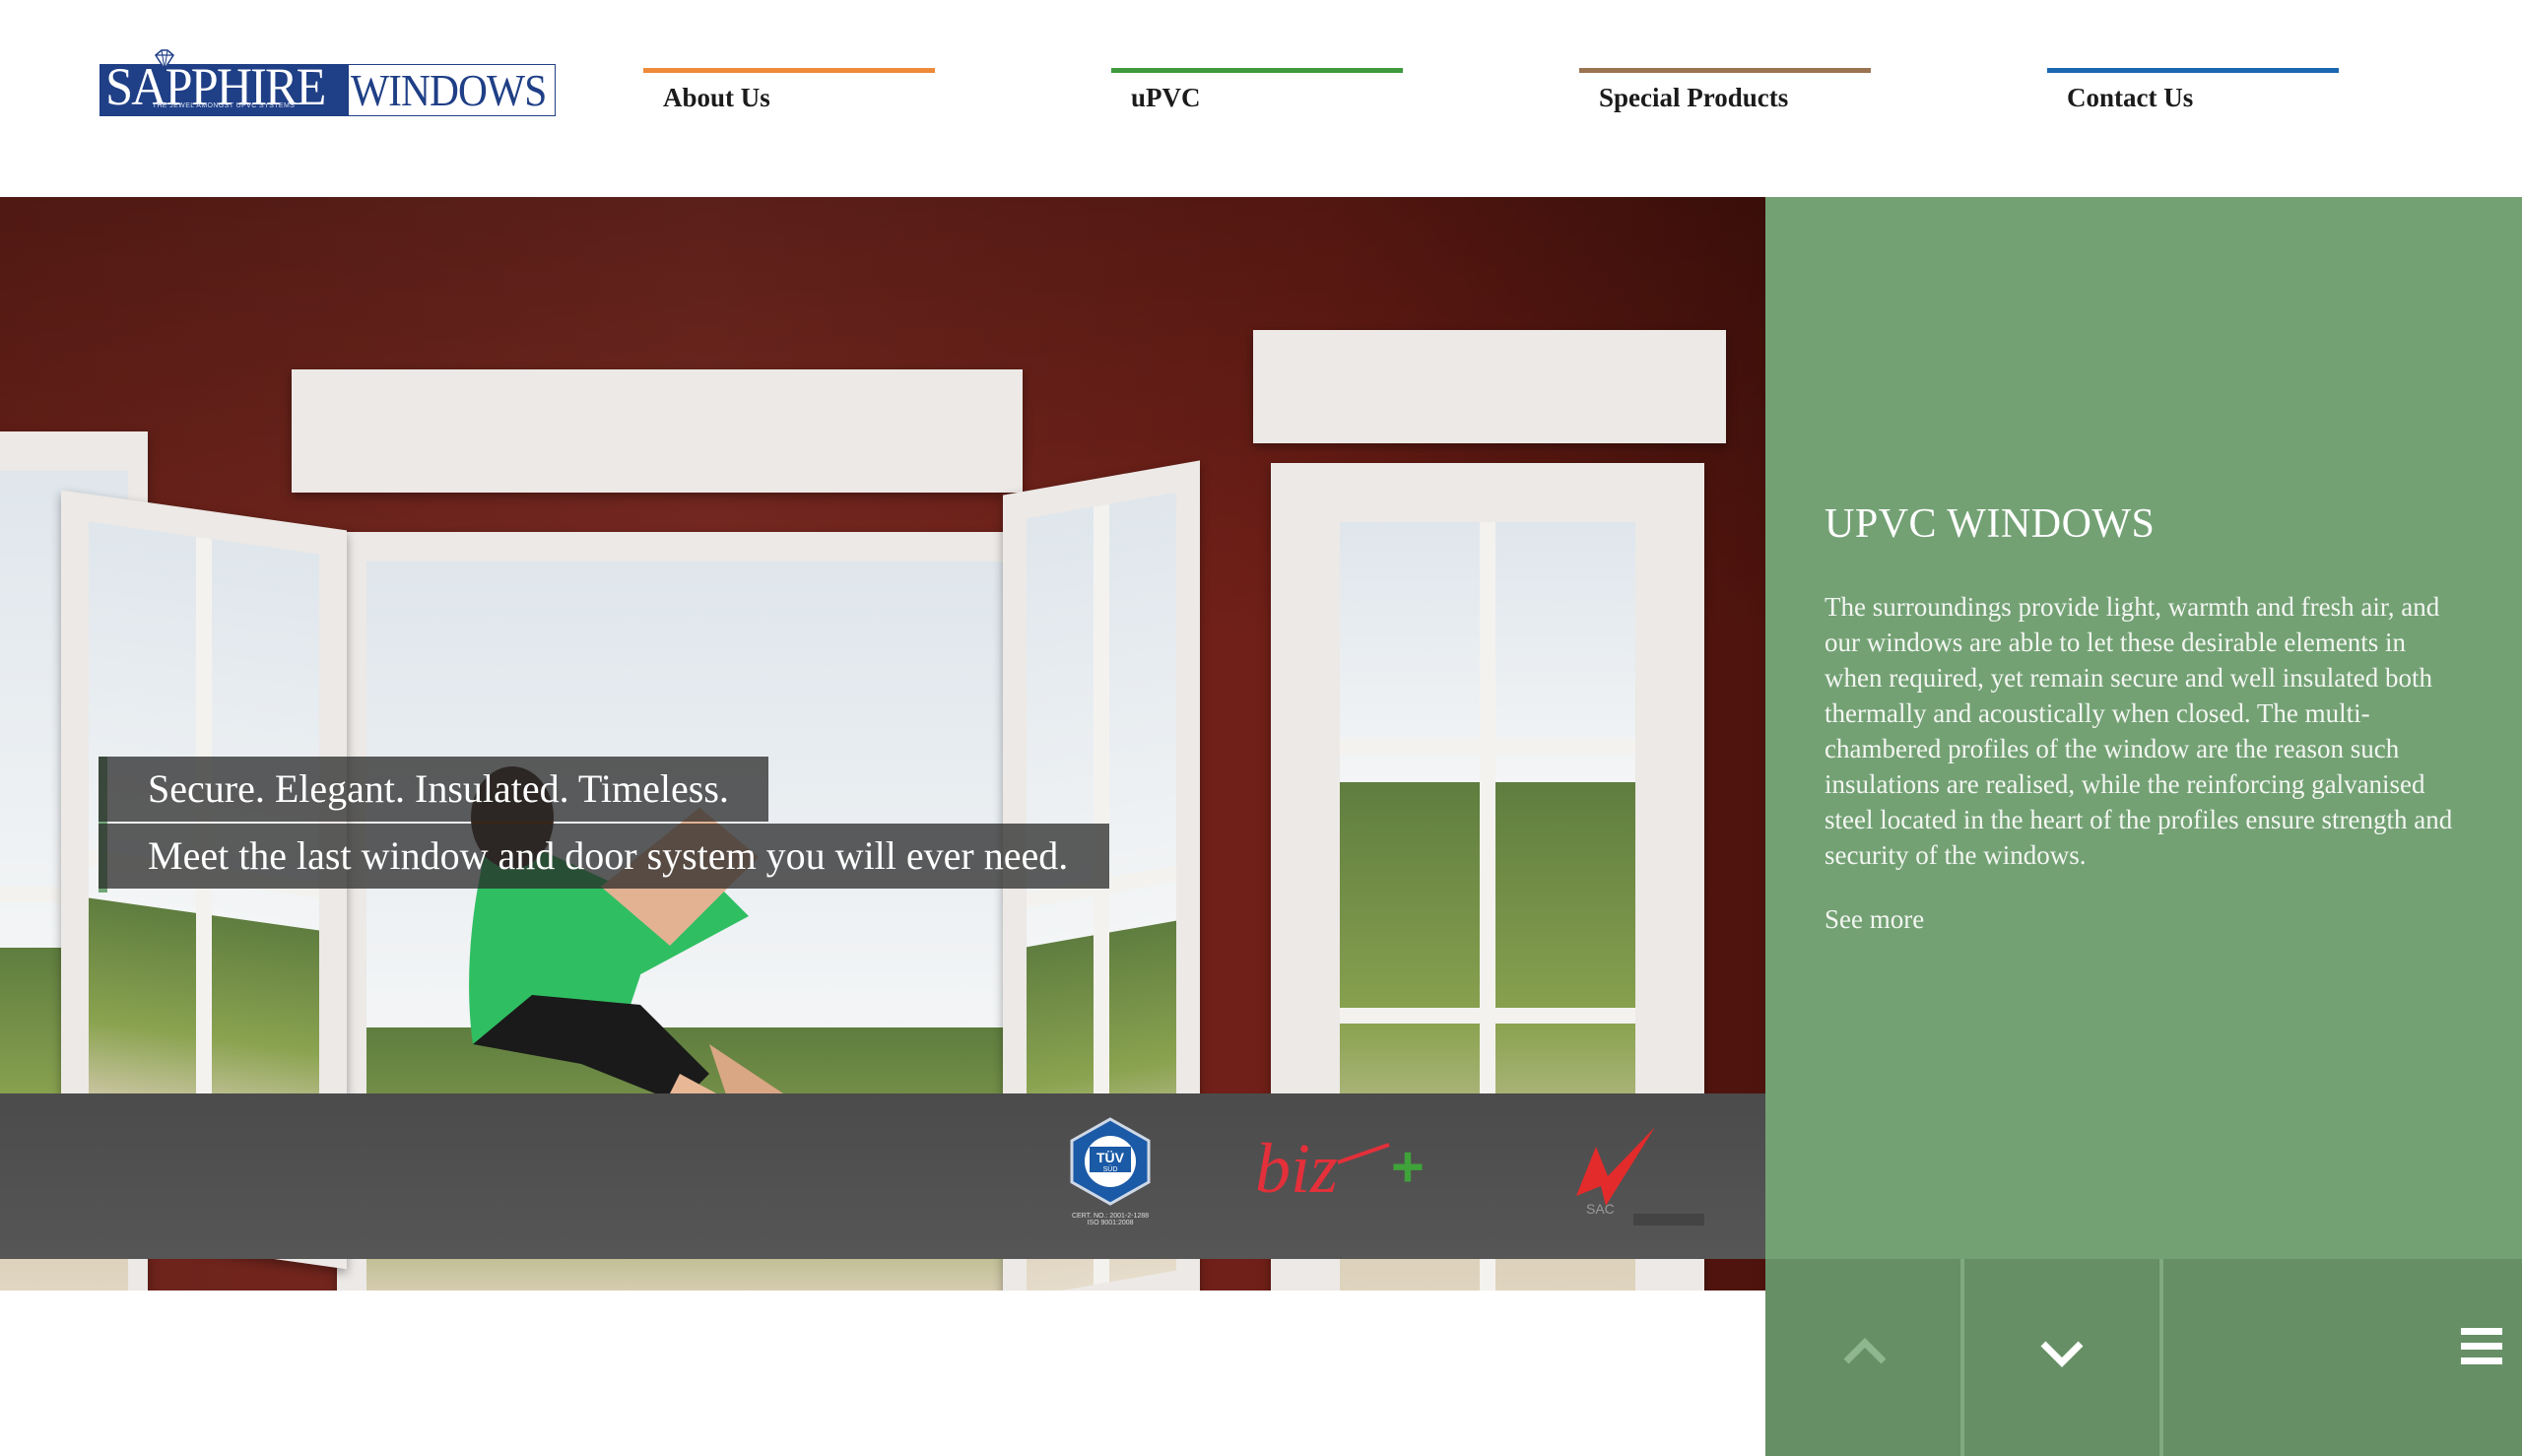 The image size is (2522, 1456). What do you see at coordinates (1110, 1169) in the screenshot?
I see `svg-text: SÜD` at bounding box center [1110, 1169].